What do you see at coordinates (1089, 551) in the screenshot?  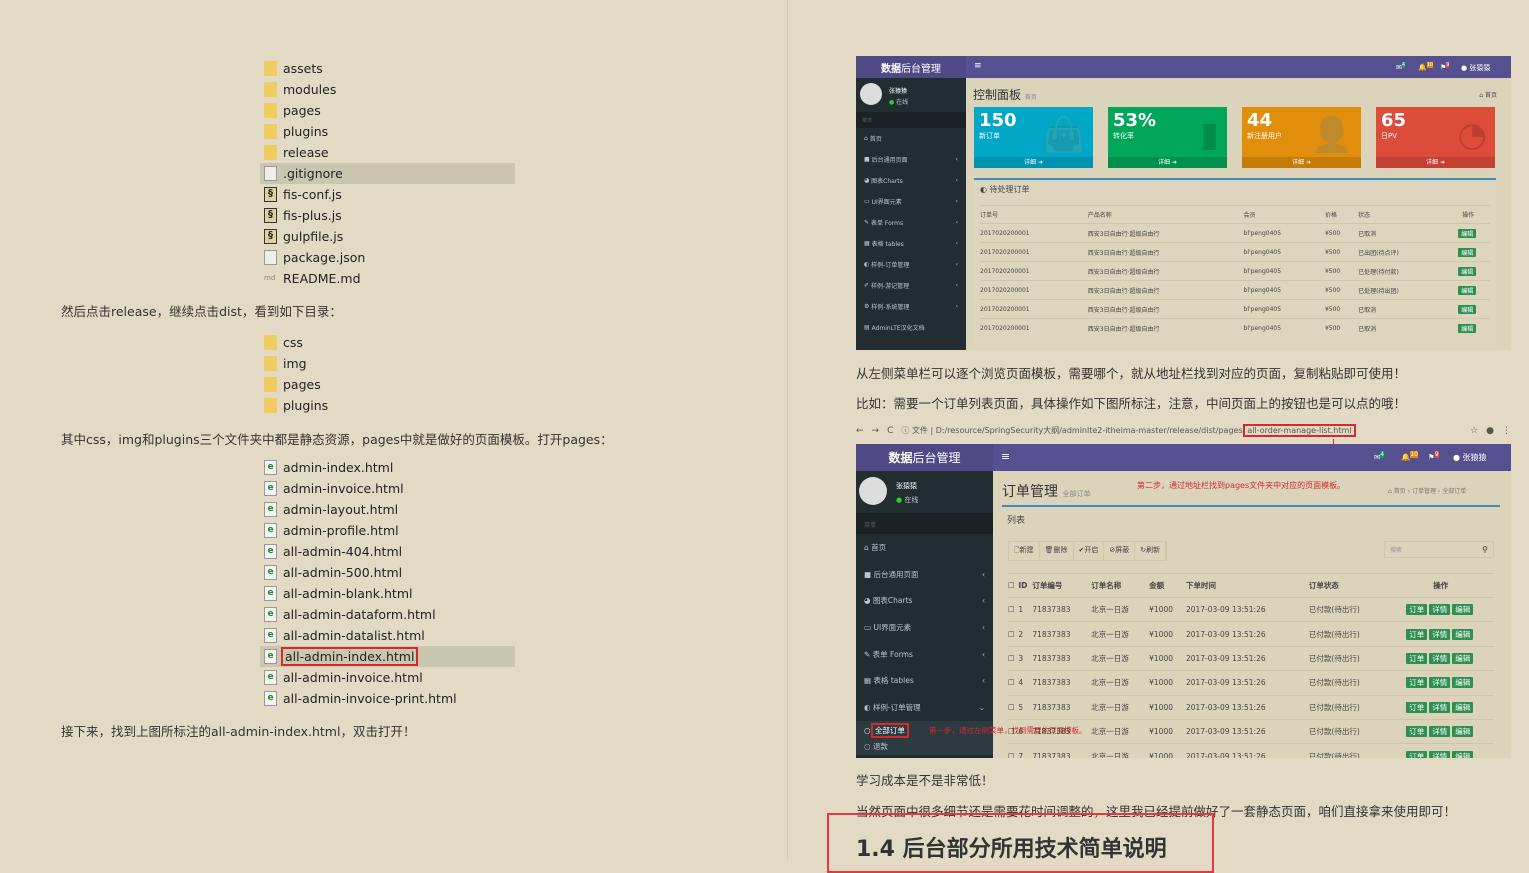 I see `toolbar-button: ✔开启` at bounding box center [1089, 551].